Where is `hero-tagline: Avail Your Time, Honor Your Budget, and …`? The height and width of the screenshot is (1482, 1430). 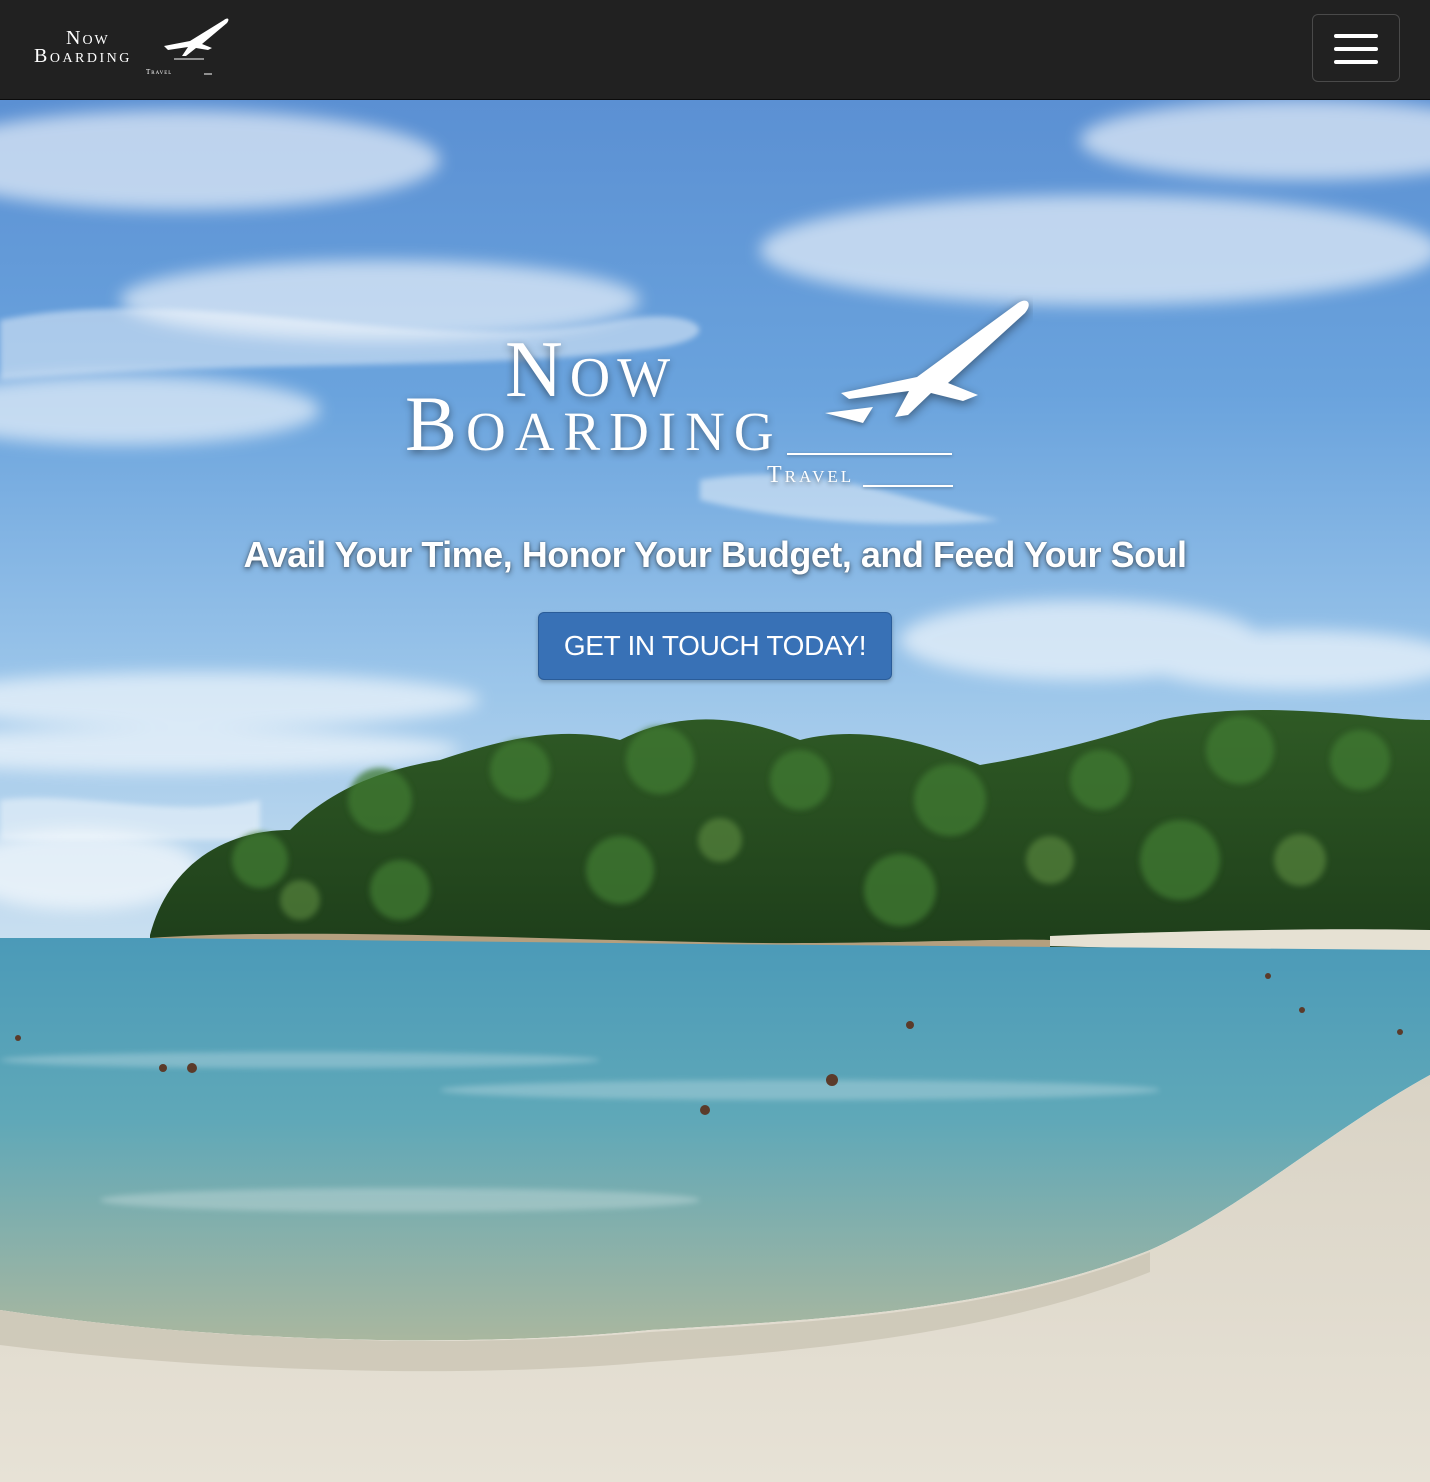
hero-tagline: Avail Your Time, Honor Your Budget, and … is located at coordinates (715, 554).